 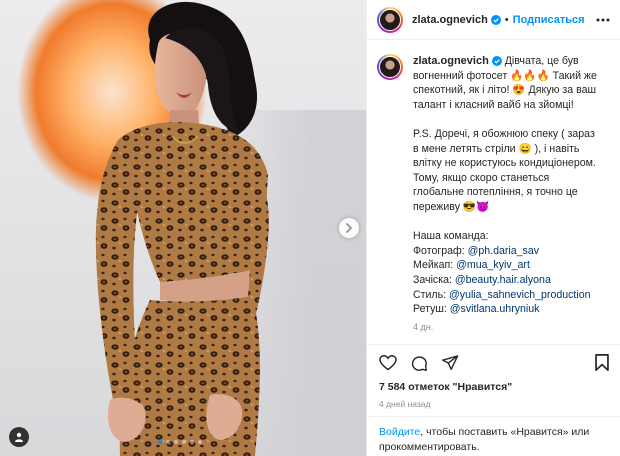 I want to click on share-button, so click(x=450, y=362).